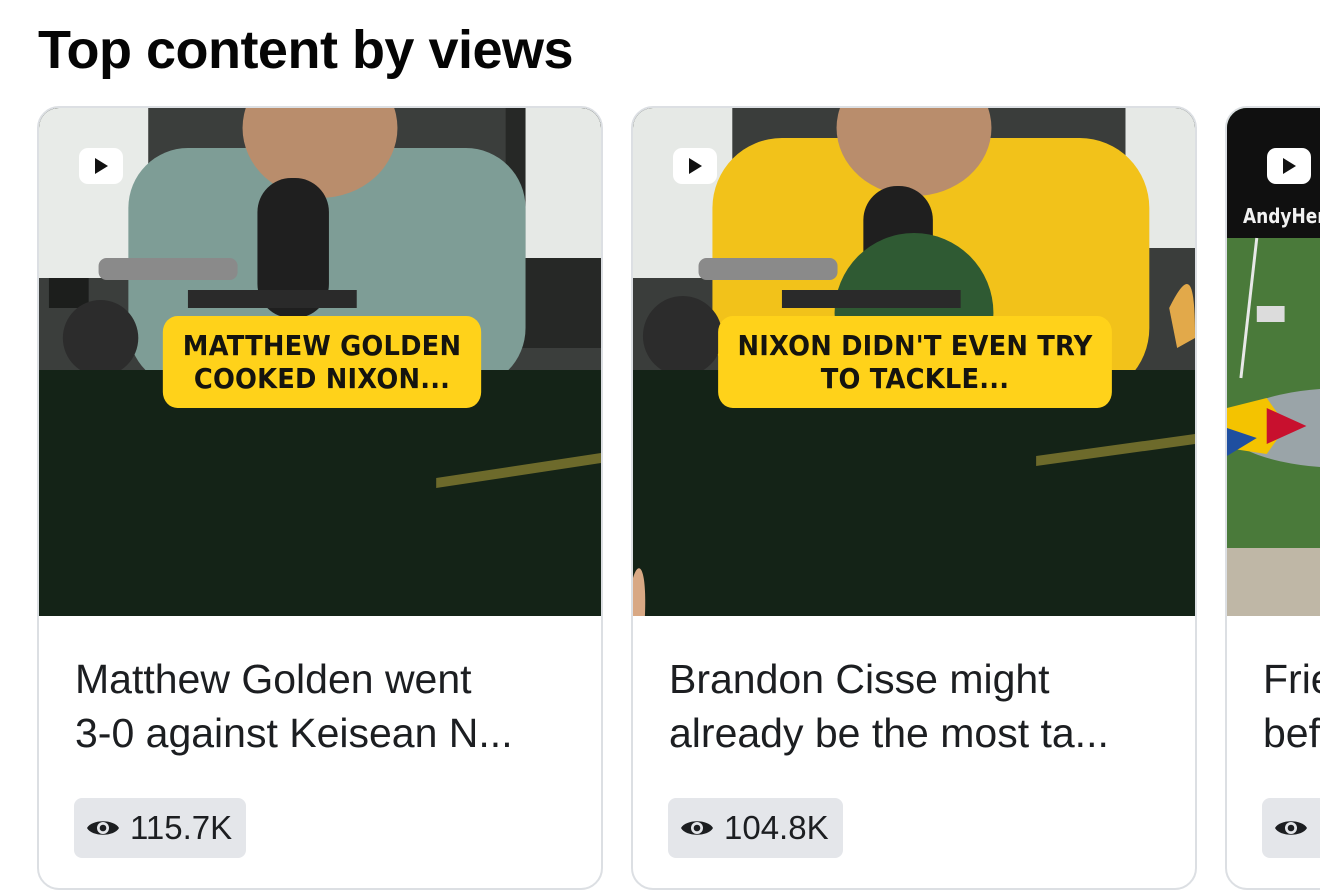  I want to click on title-line: Matthew Golden went, so click(273, 679).